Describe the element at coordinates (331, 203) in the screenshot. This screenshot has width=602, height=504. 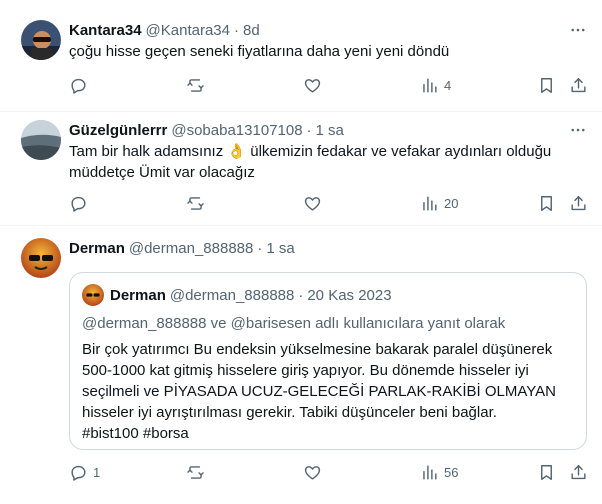
I see `action-bar: 20` at that location.